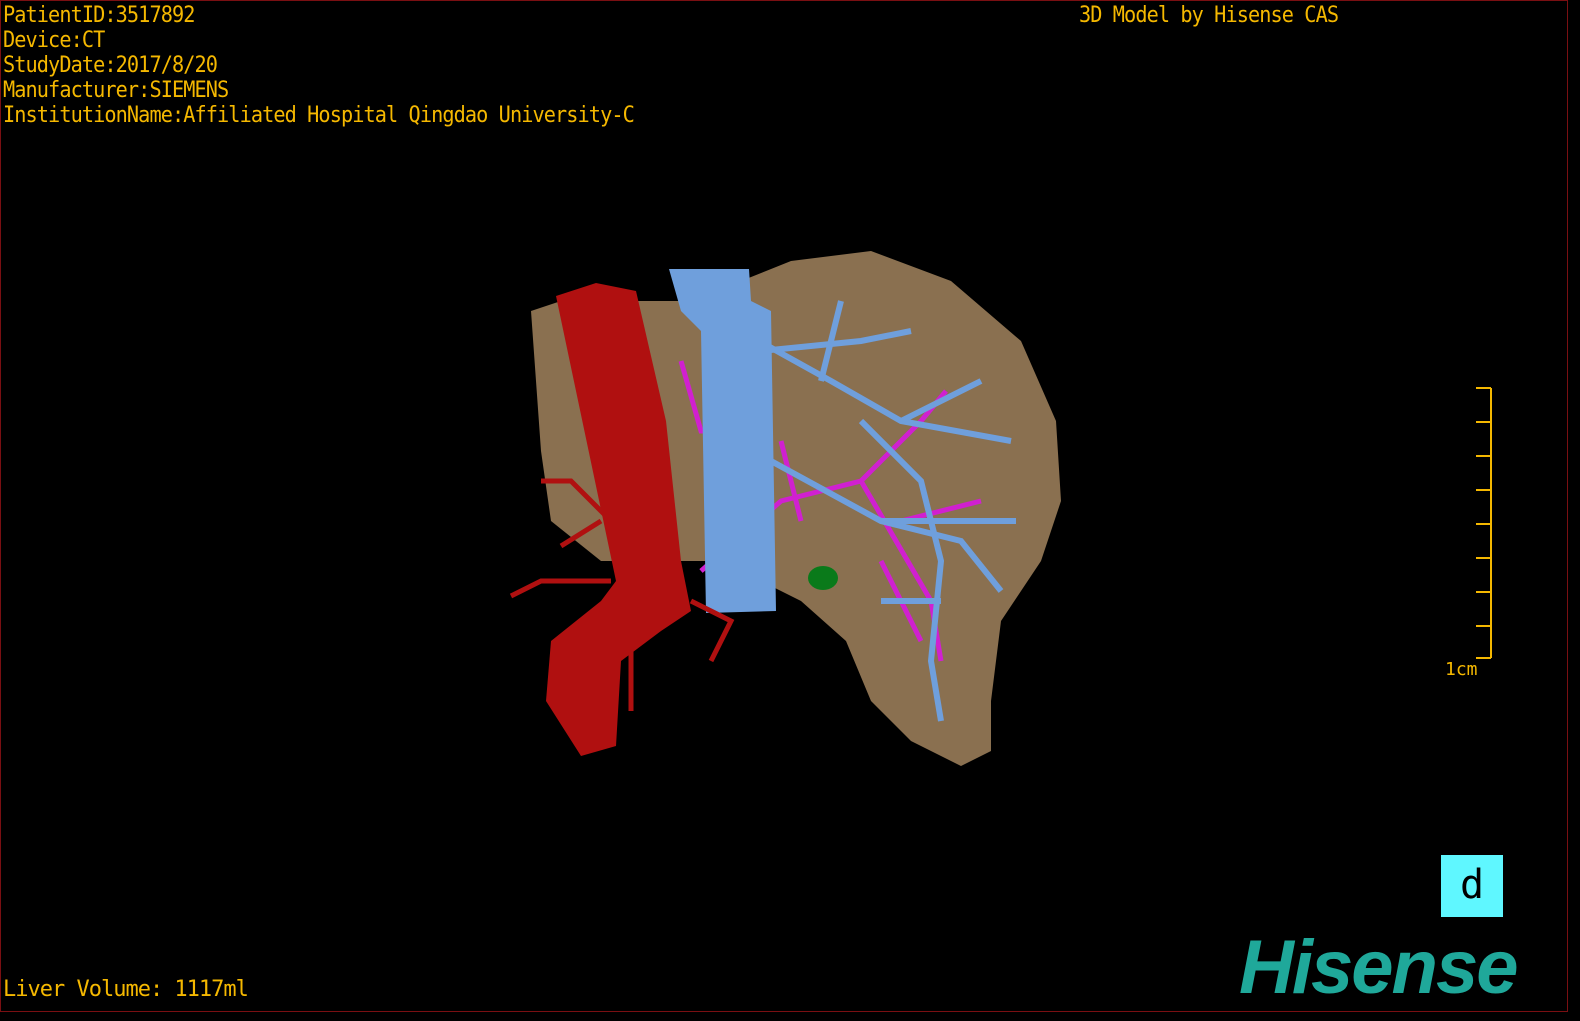 The image size is (1580, 1021). Describe the element at coordinates (1378, 967) in the screenshot. I see `hisense-logo: Hisense` at that location.